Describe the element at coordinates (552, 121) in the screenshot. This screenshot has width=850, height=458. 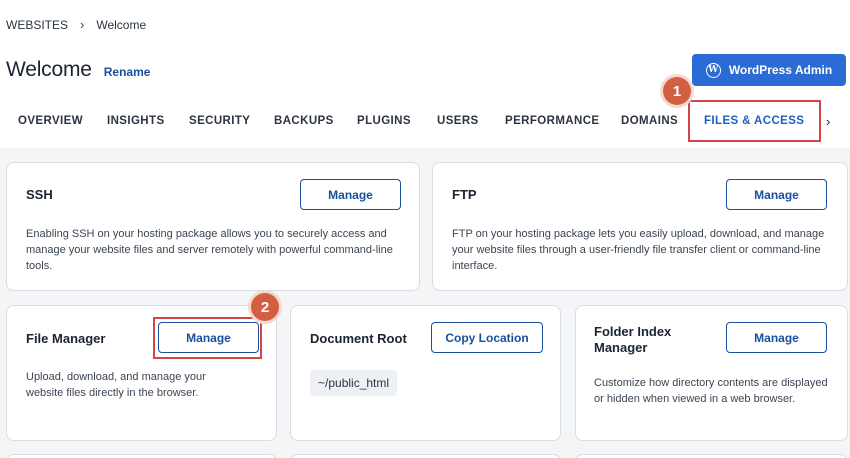
I see `tab-performance: PERFORMANCE` at that location.